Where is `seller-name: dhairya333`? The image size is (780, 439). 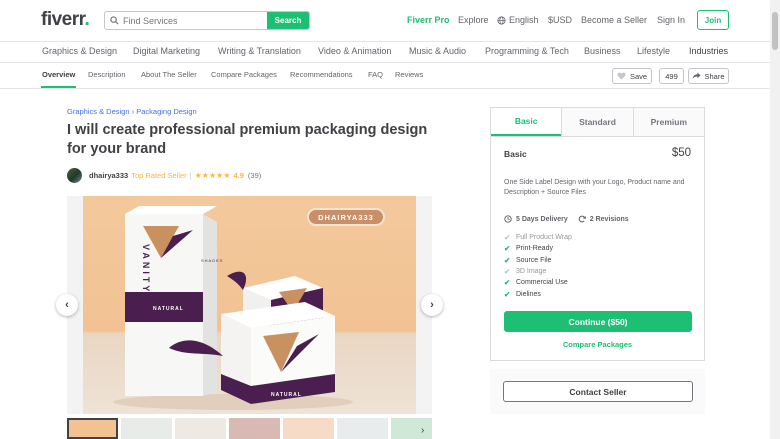 seller-name: dhairya333 is located at coordinates (108, 175).